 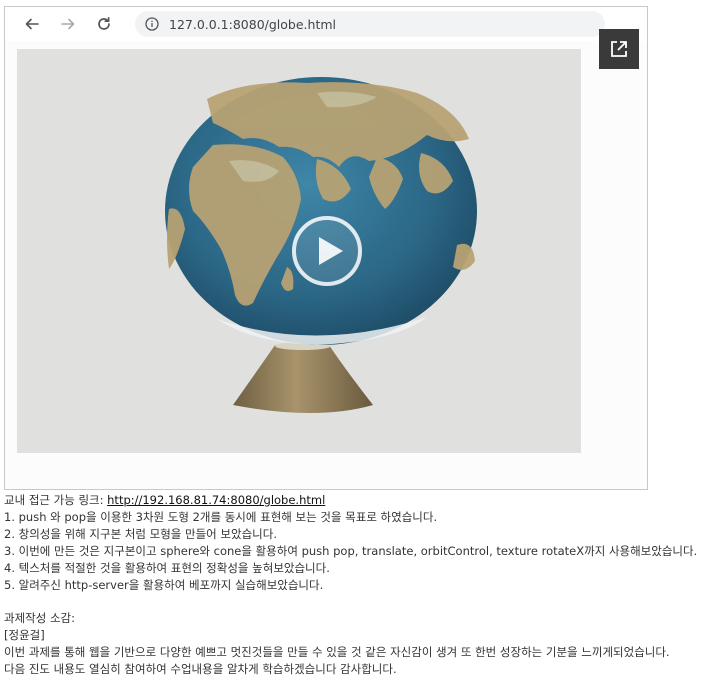 I want to click on link-prefix: 교내 접근 가능 링크:, so click(x=56, y=500).